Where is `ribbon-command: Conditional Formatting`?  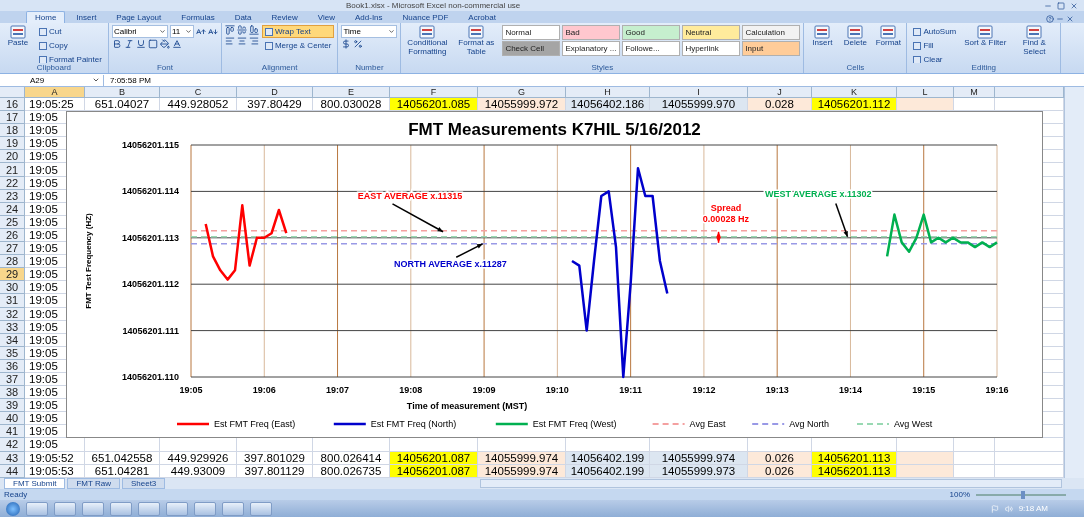
ribbon-command: Conditional Formatting is located at coordinates (427, 40).